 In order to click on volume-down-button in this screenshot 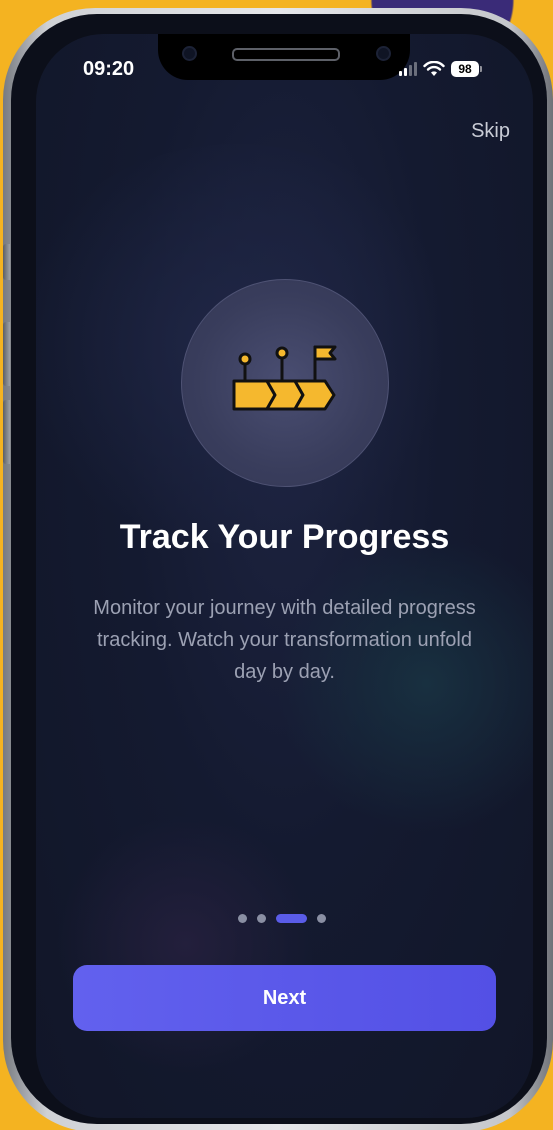, I will do `click(6, 432)`.